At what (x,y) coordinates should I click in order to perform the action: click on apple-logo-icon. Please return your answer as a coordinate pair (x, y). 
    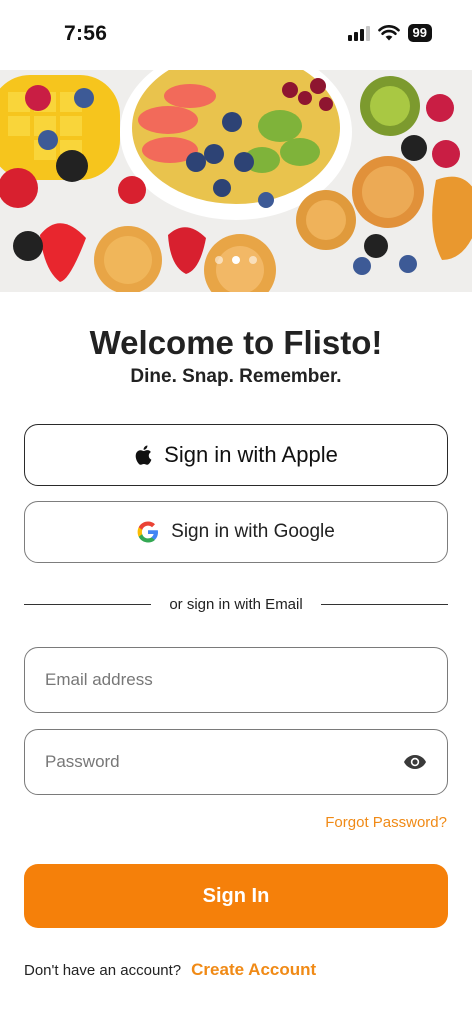
    Looking at the image, I should click on (143, 455).